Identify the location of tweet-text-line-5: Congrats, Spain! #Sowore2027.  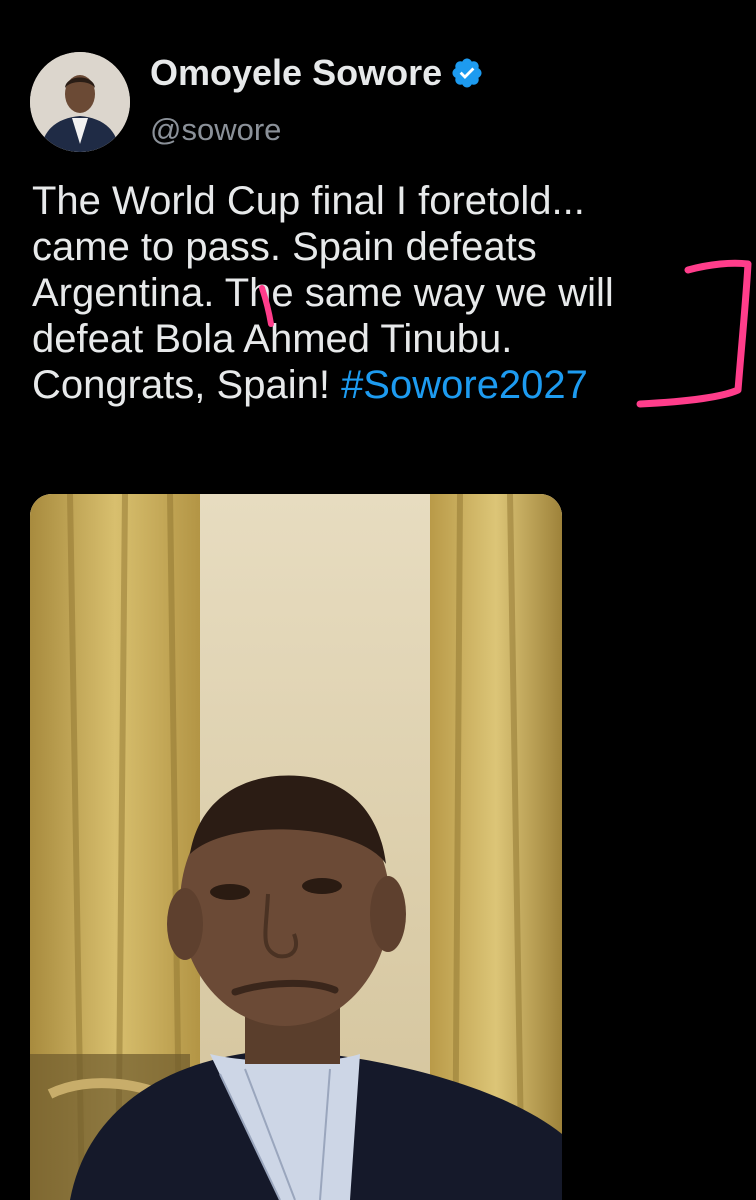
(382, 385).